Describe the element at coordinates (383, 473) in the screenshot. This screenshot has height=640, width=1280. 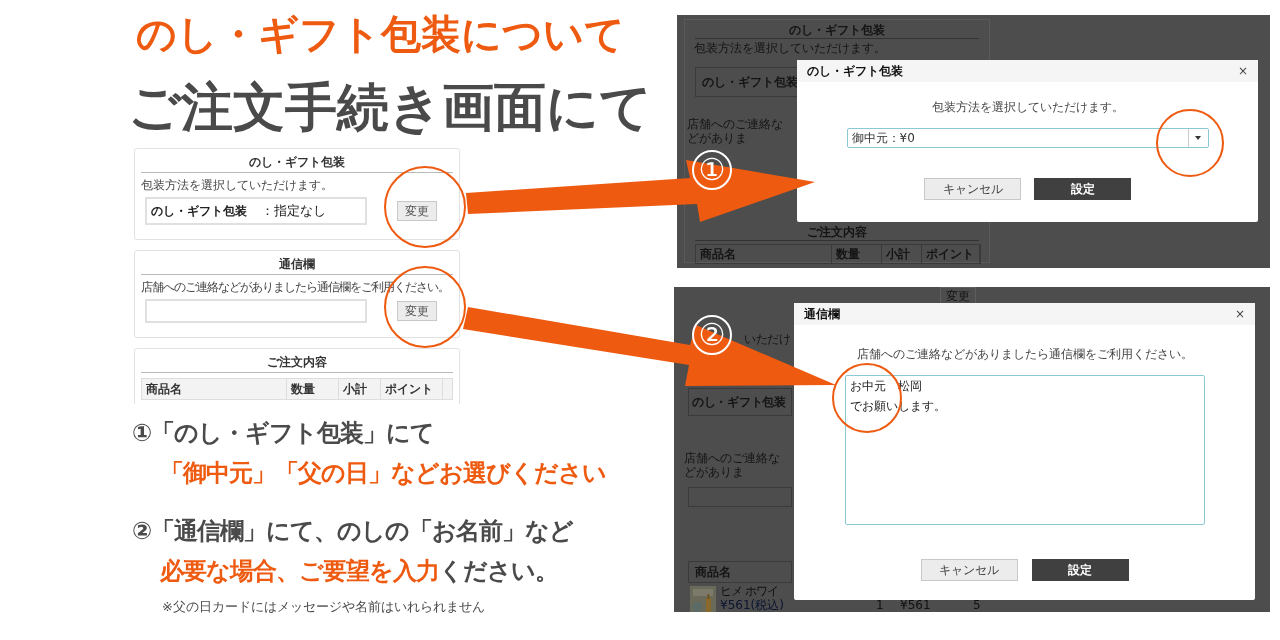
I see `instruction-text: 「御中元」「父の日」などお選びください` at that location.